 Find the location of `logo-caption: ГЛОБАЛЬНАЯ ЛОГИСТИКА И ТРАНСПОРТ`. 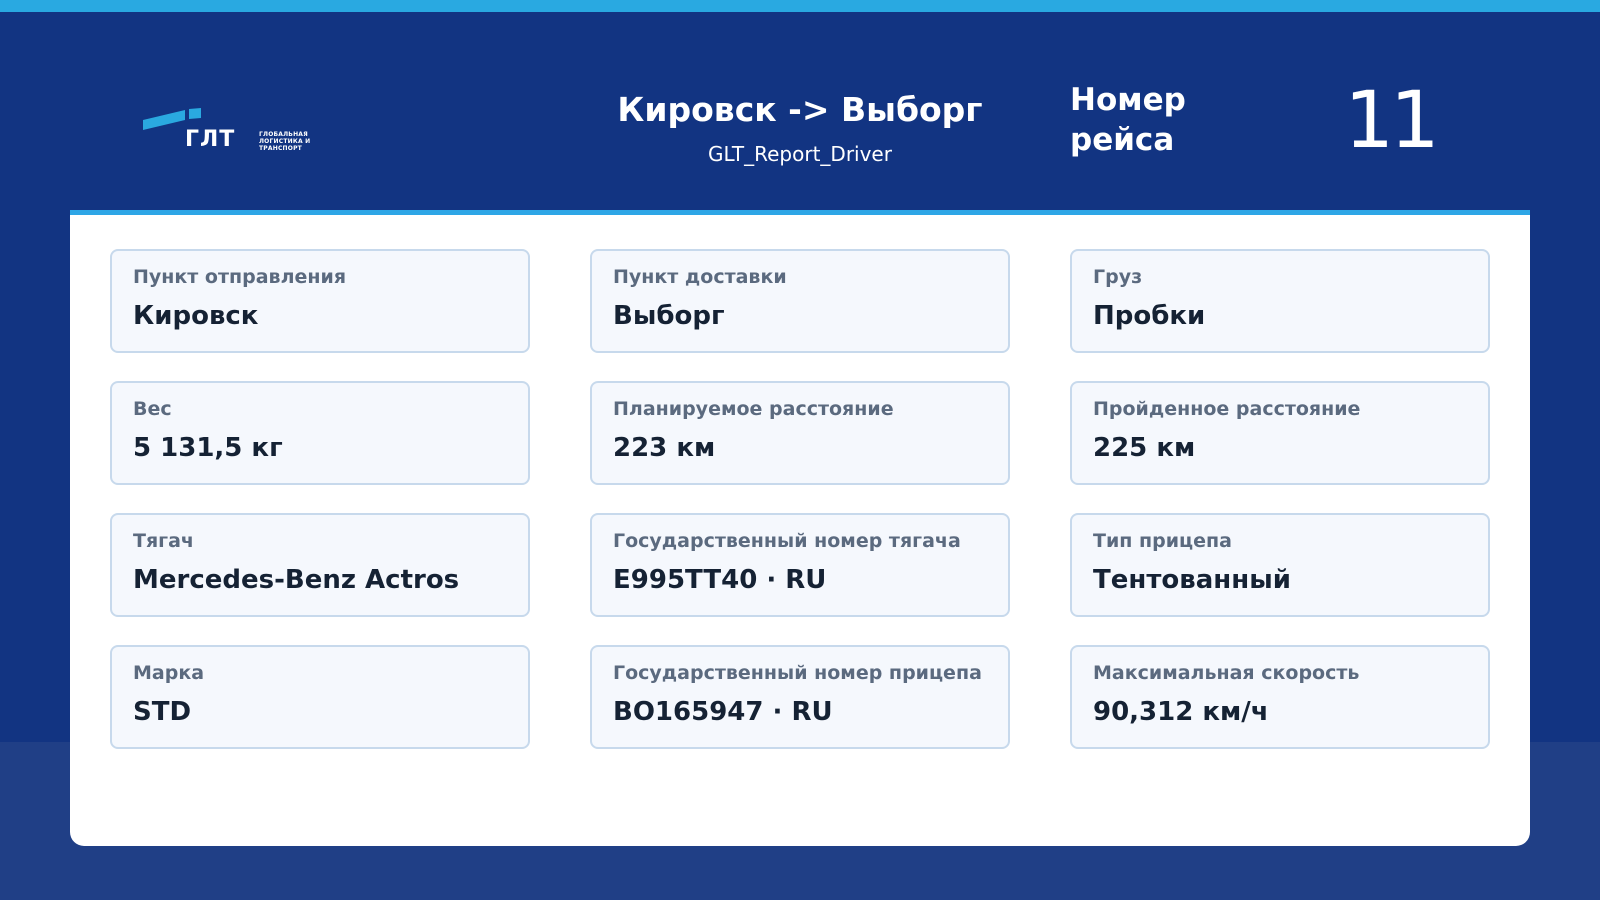

logo-caption: ГЛОБАЛЬНАЯ ЛОГИСТИКА И ТРАНСПОРТ is located at coordinates (285, 141).